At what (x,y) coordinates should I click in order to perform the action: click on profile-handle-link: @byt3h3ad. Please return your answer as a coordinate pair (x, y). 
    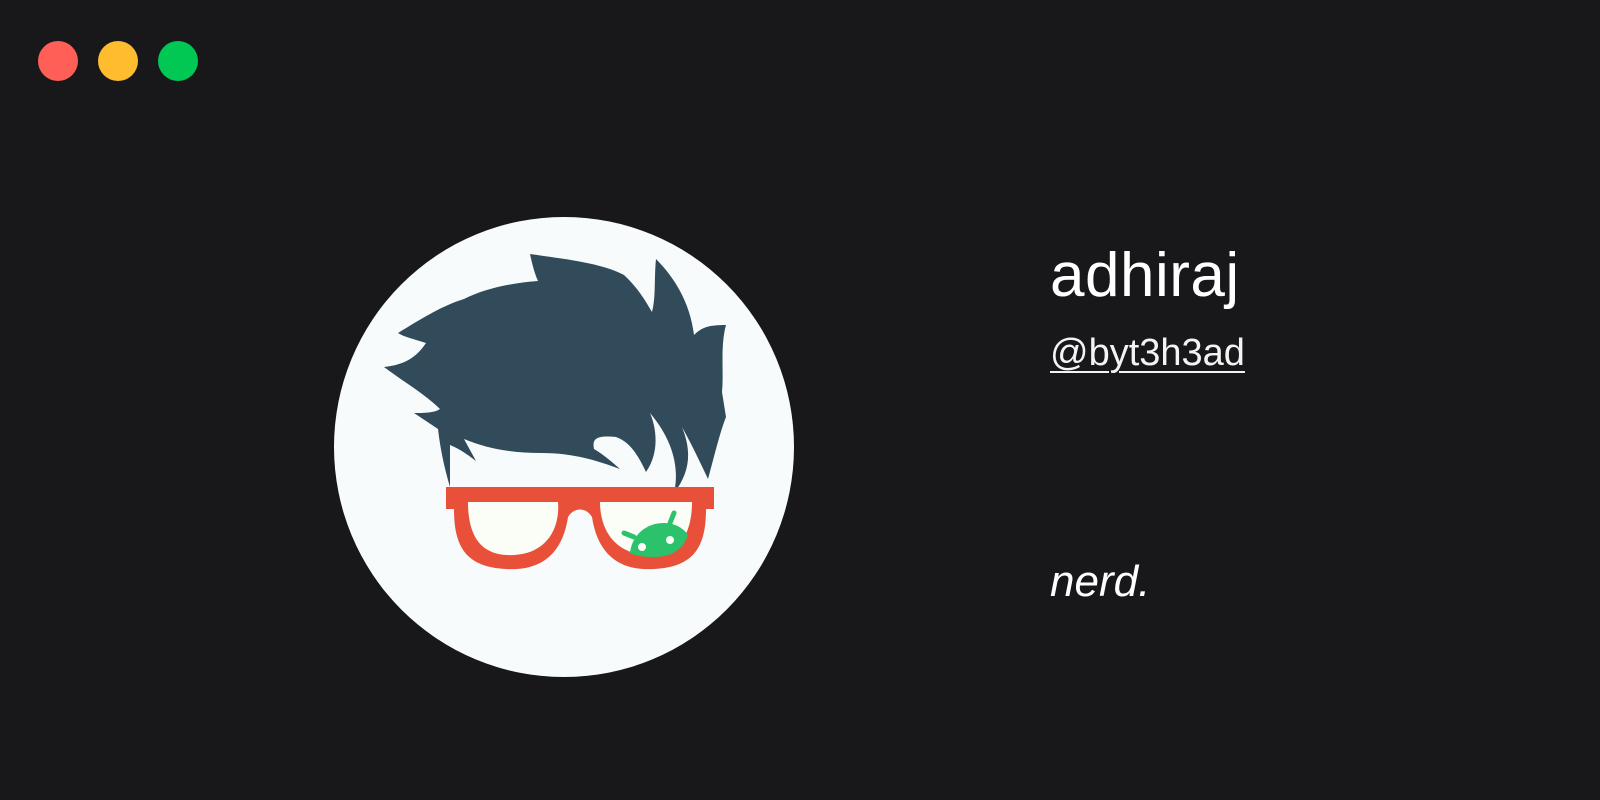
    Looking at the image, I should click on (1147, 353).